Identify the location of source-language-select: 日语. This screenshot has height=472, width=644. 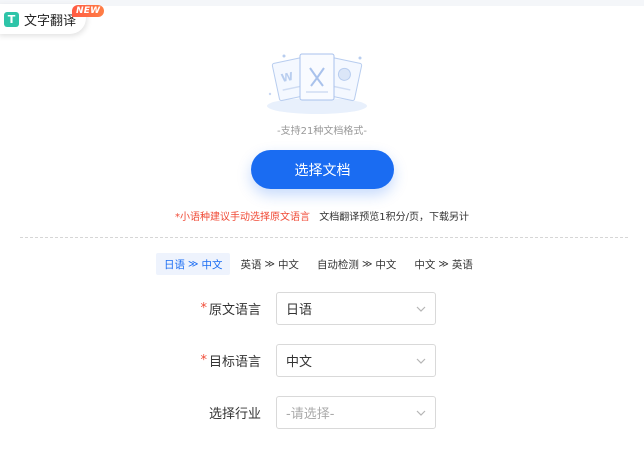
(356, 308).